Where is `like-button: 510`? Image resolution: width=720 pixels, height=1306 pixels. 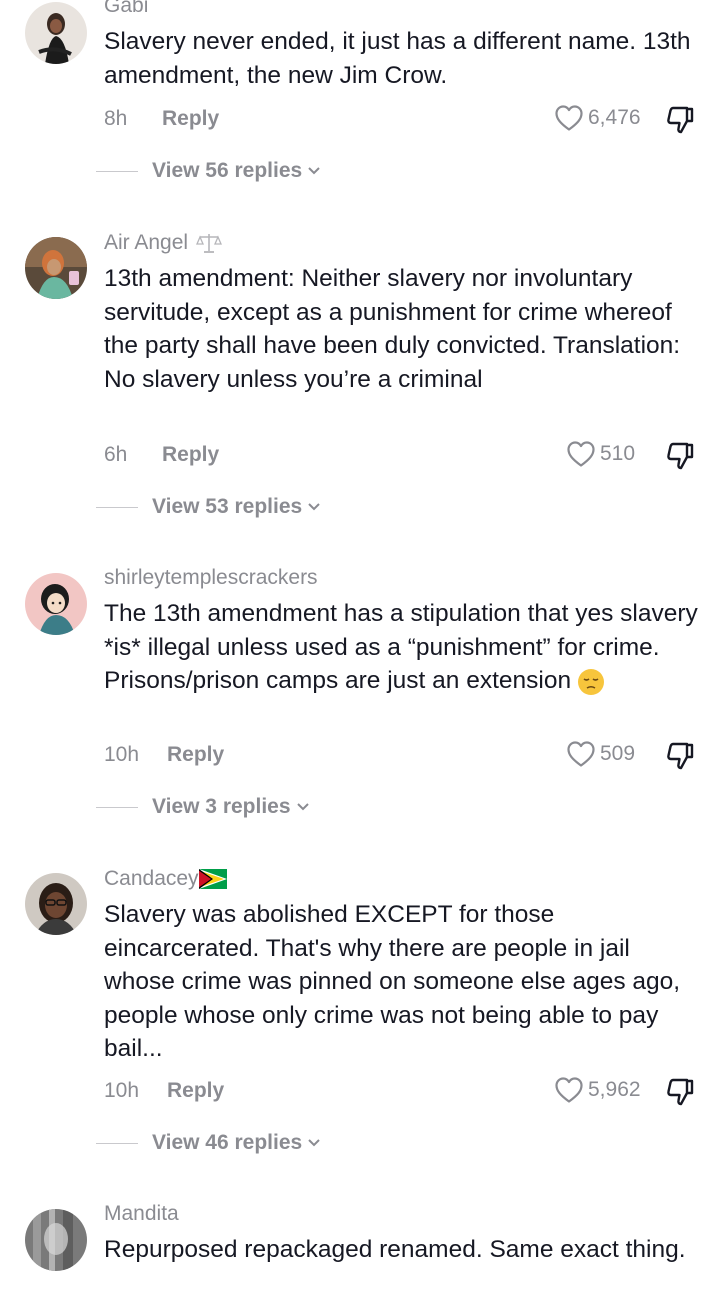
like-button: 510 is located at coordinates (600, 454).